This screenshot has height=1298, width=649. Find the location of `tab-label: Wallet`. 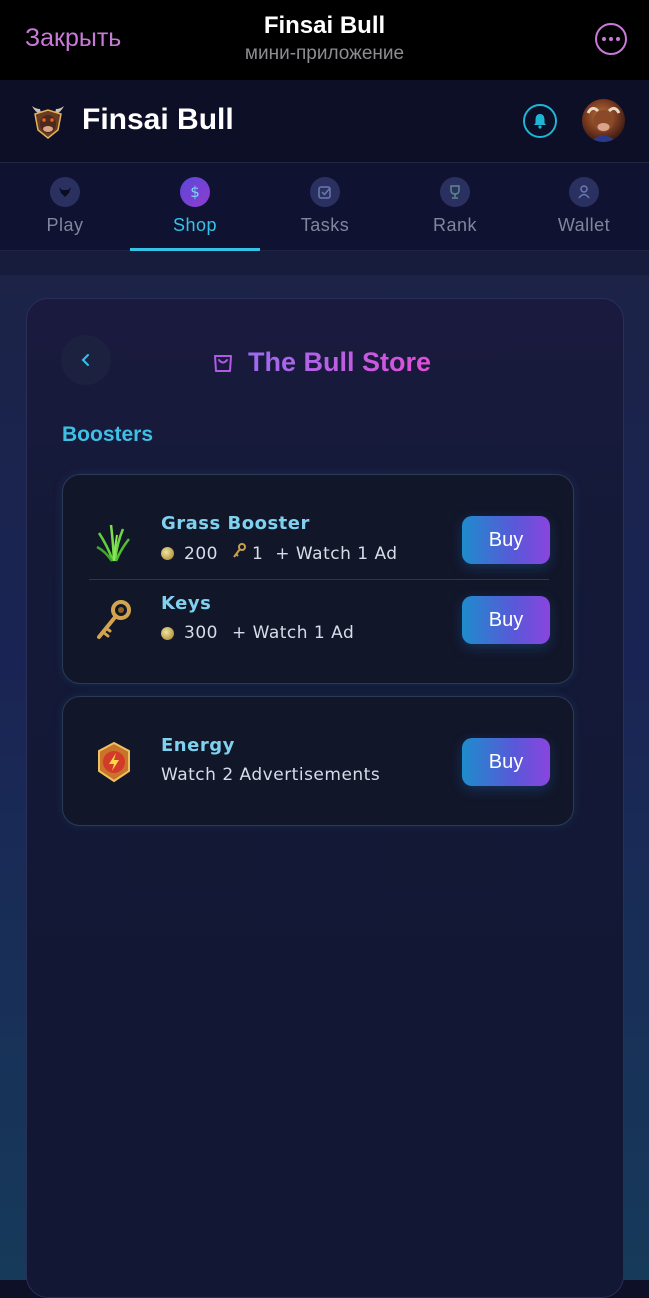

tab-label: Wallet is located at coordinates (584, 225).